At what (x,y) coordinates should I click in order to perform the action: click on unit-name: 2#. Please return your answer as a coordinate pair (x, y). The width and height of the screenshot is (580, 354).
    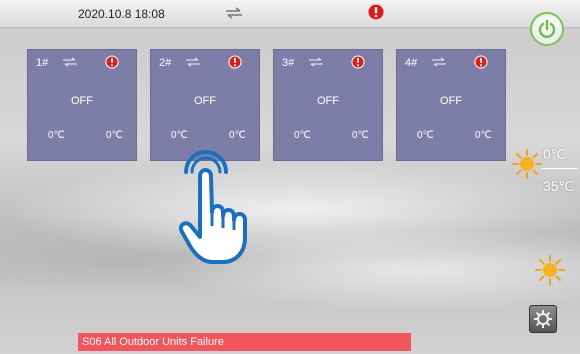
    Looking at the image, I should click on (165, 63).